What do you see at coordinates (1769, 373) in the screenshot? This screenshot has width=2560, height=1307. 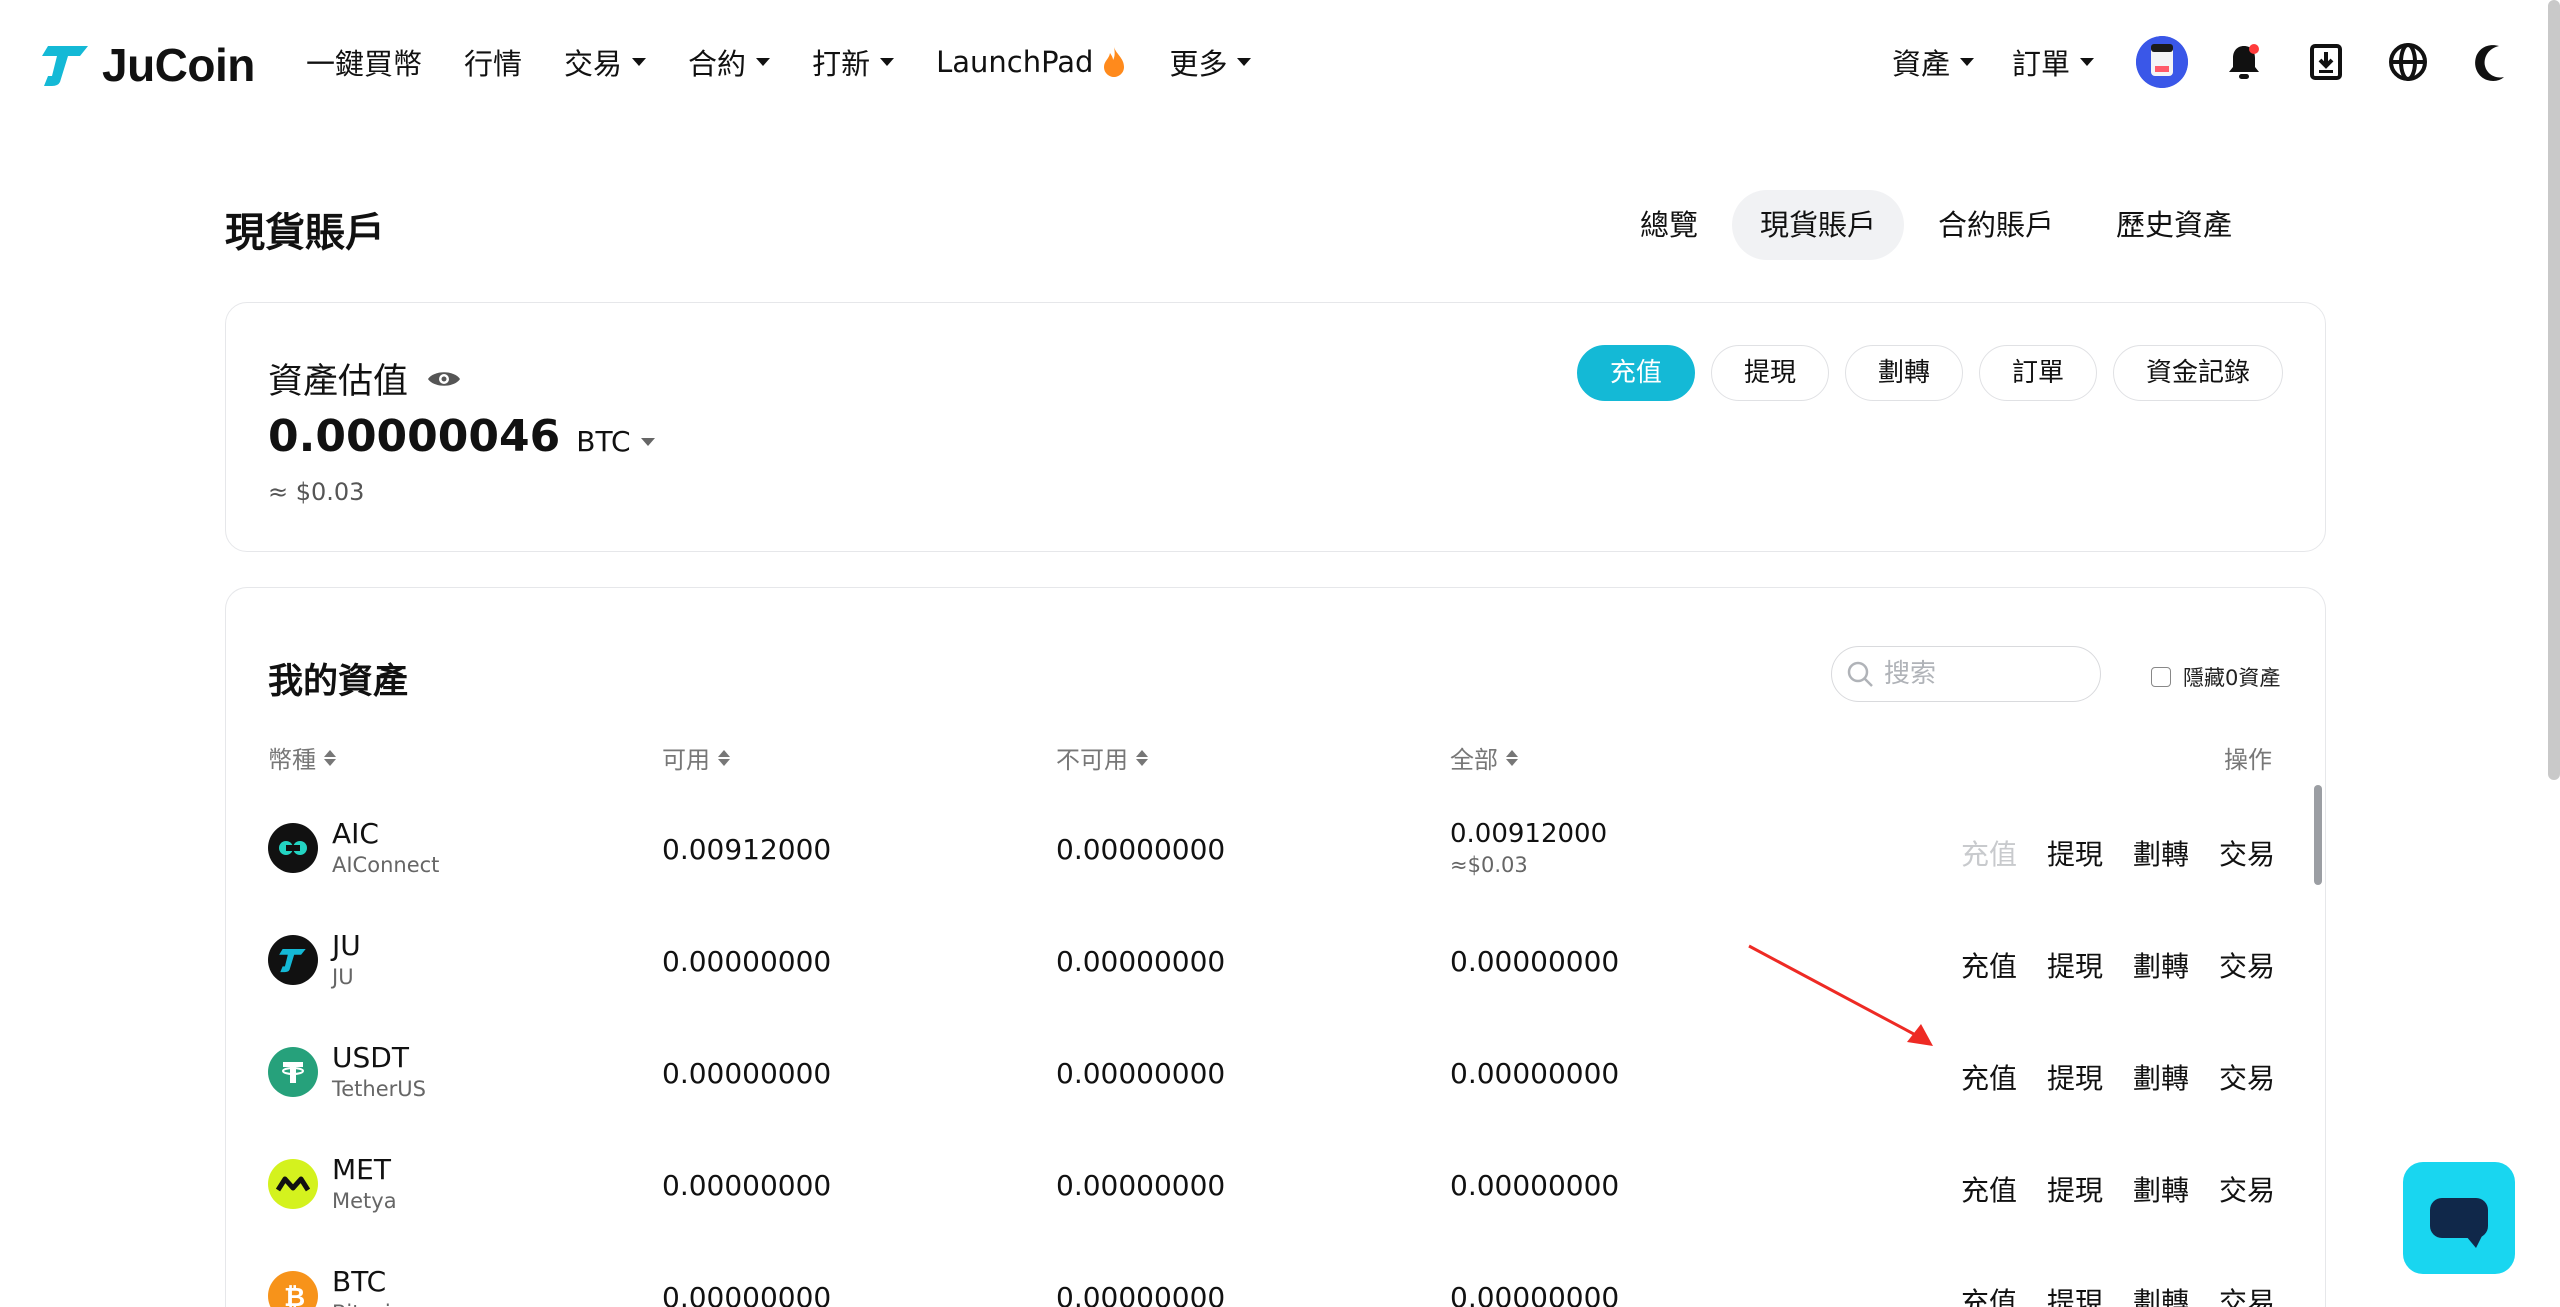 I see `withdraw-button: 提現` at bounding box center [1769, 373].